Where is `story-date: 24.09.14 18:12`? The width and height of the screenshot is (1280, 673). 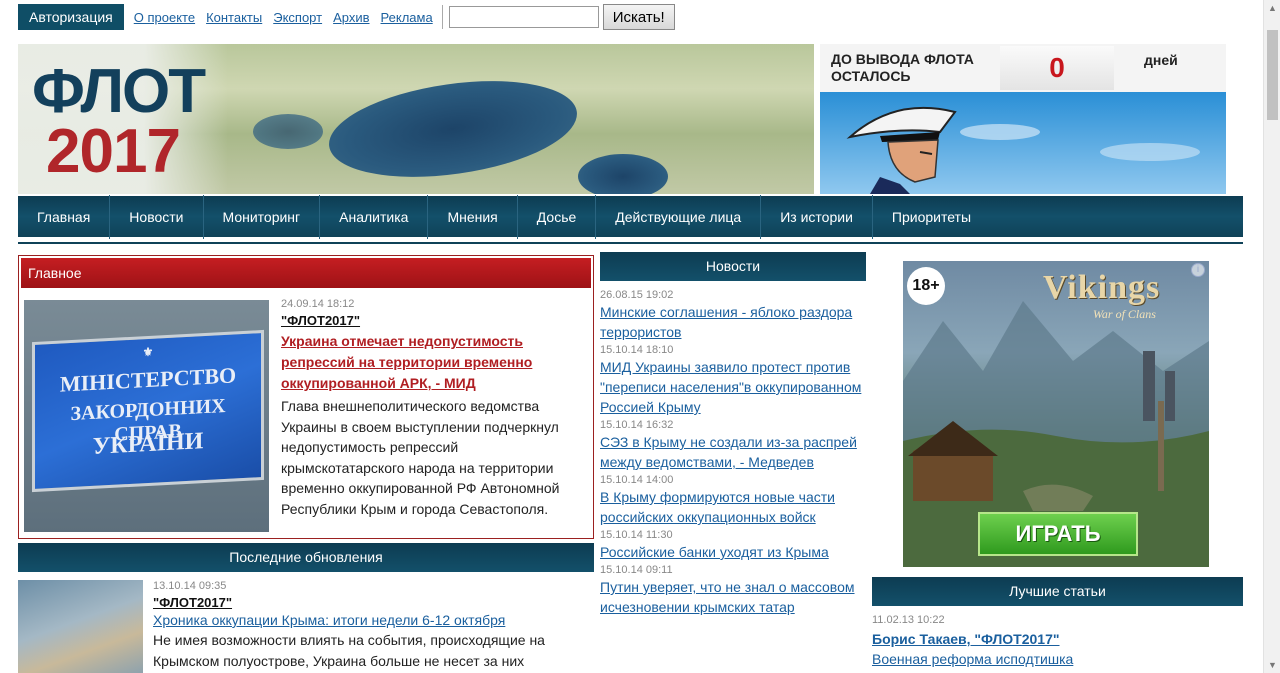 story-date: 24.09.14 18:12 is located at coordinates (318, 304).